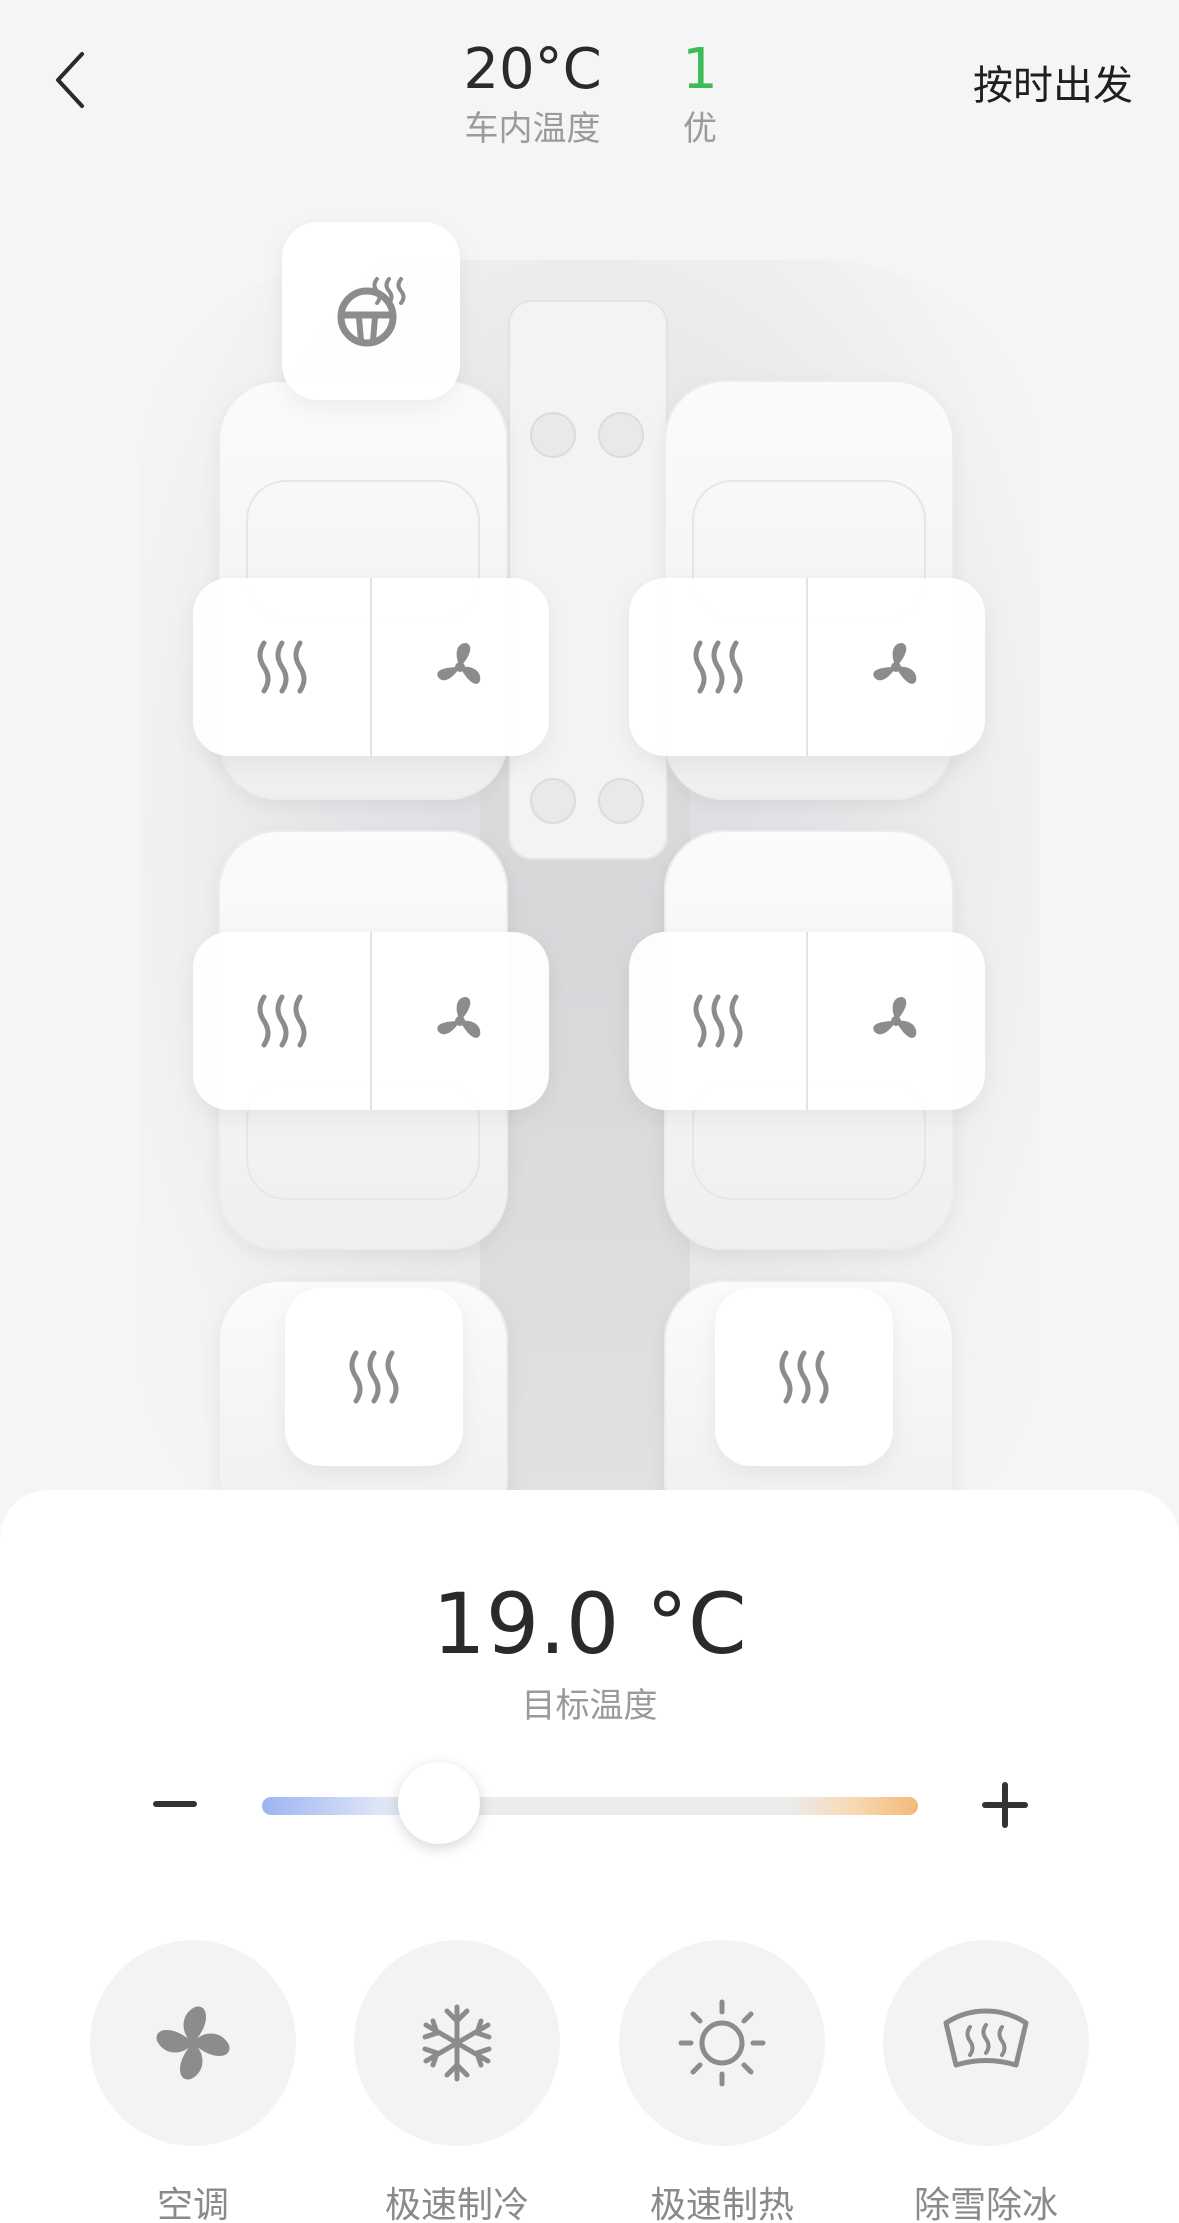  I want to click on seat-control-second-right, so click(807, 1021).